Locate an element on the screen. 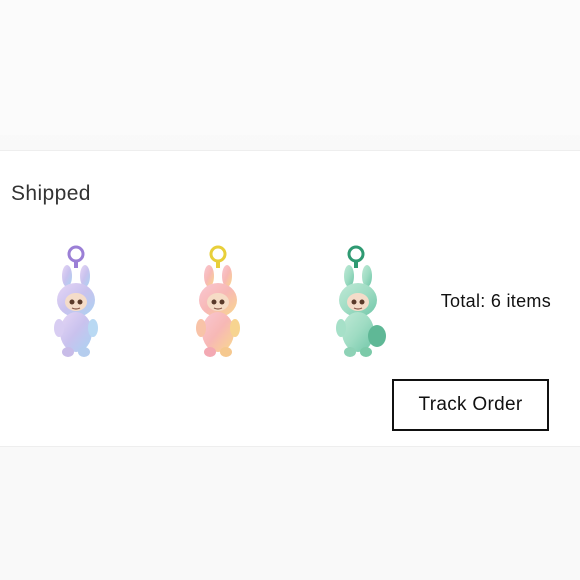 This screenshot has height=580, width=580. order-status: Shipped is located at coordinates (51, 193).